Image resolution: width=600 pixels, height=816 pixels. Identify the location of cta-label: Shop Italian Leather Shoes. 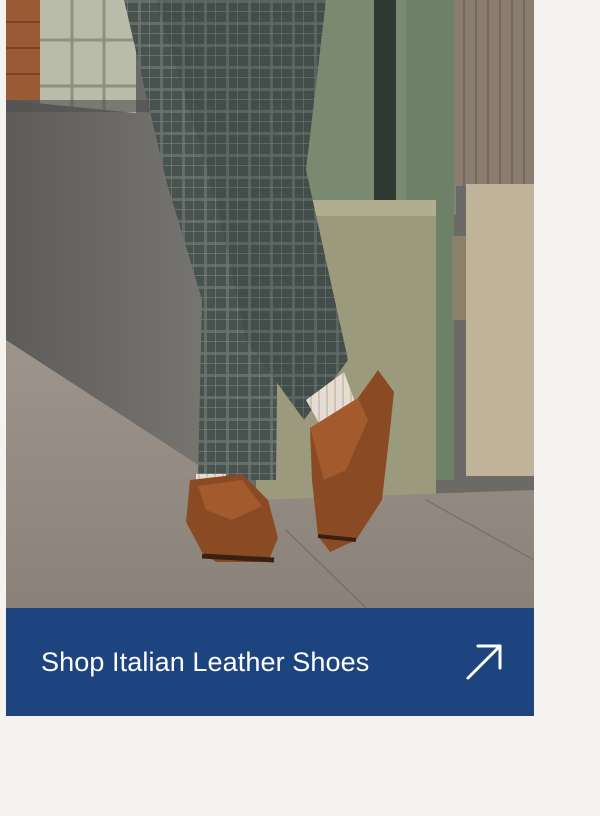
(205, 661).